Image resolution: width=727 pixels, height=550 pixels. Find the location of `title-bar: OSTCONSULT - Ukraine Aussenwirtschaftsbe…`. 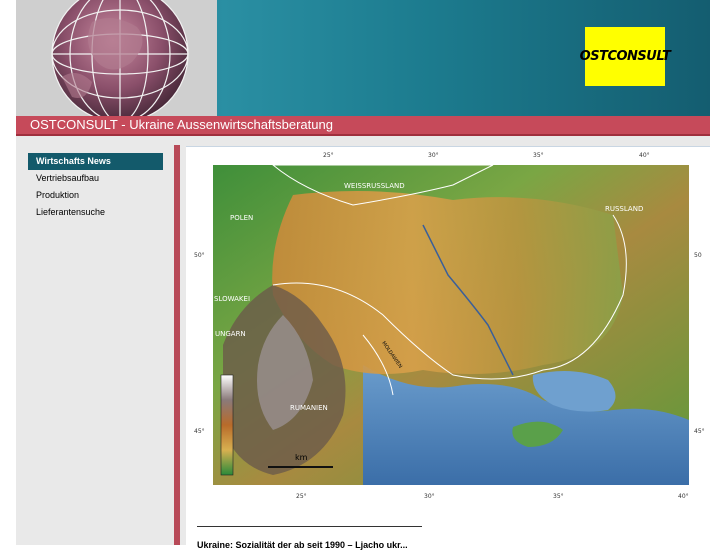

title-bar: OSTCONSULT - Ukraine Aussenwirtschaftsbe… is located at coordinates (363, 126).